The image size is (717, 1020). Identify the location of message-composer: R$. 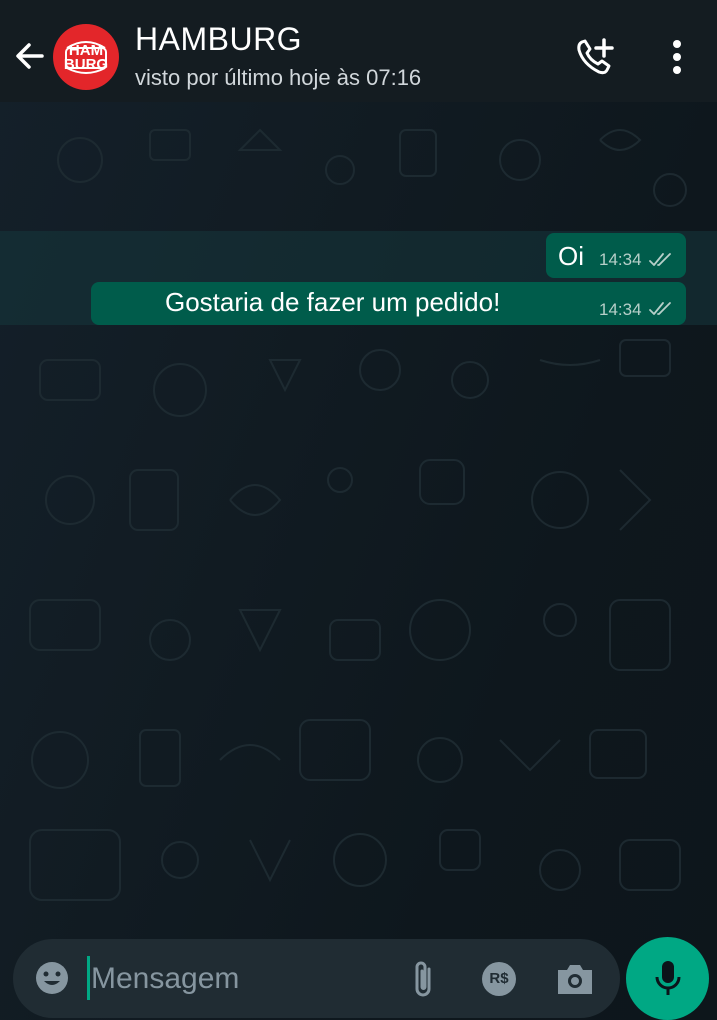
(316, 978).